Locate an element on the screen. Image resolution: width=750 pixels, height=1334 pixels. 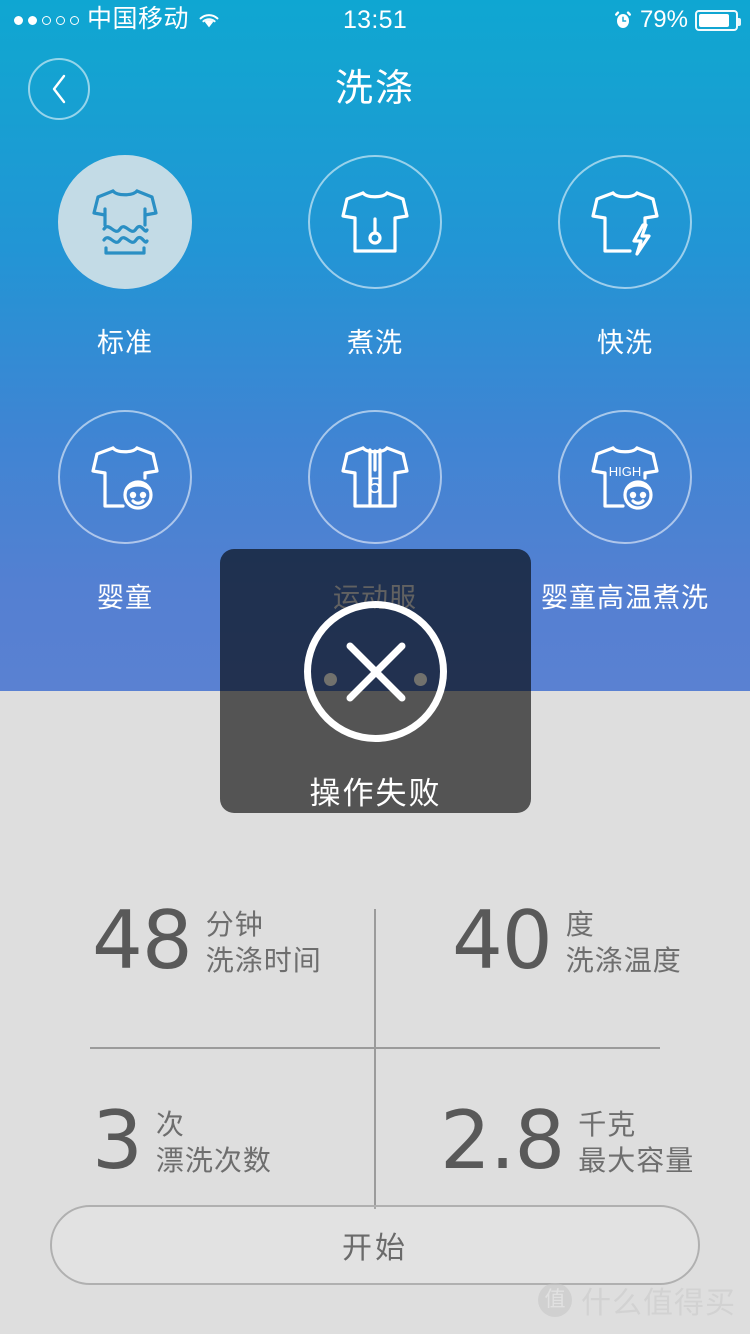
error-toast: 操作失败 is located at coordinates (375, 681).